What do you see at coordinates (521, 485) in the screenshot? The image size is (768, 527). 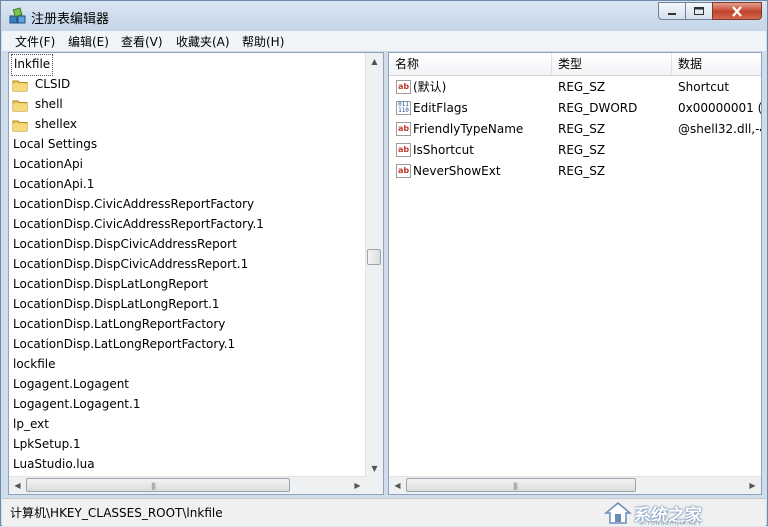 I see `values-horizontal-scroll-thumb: |||` at bounding box center [521, 485].